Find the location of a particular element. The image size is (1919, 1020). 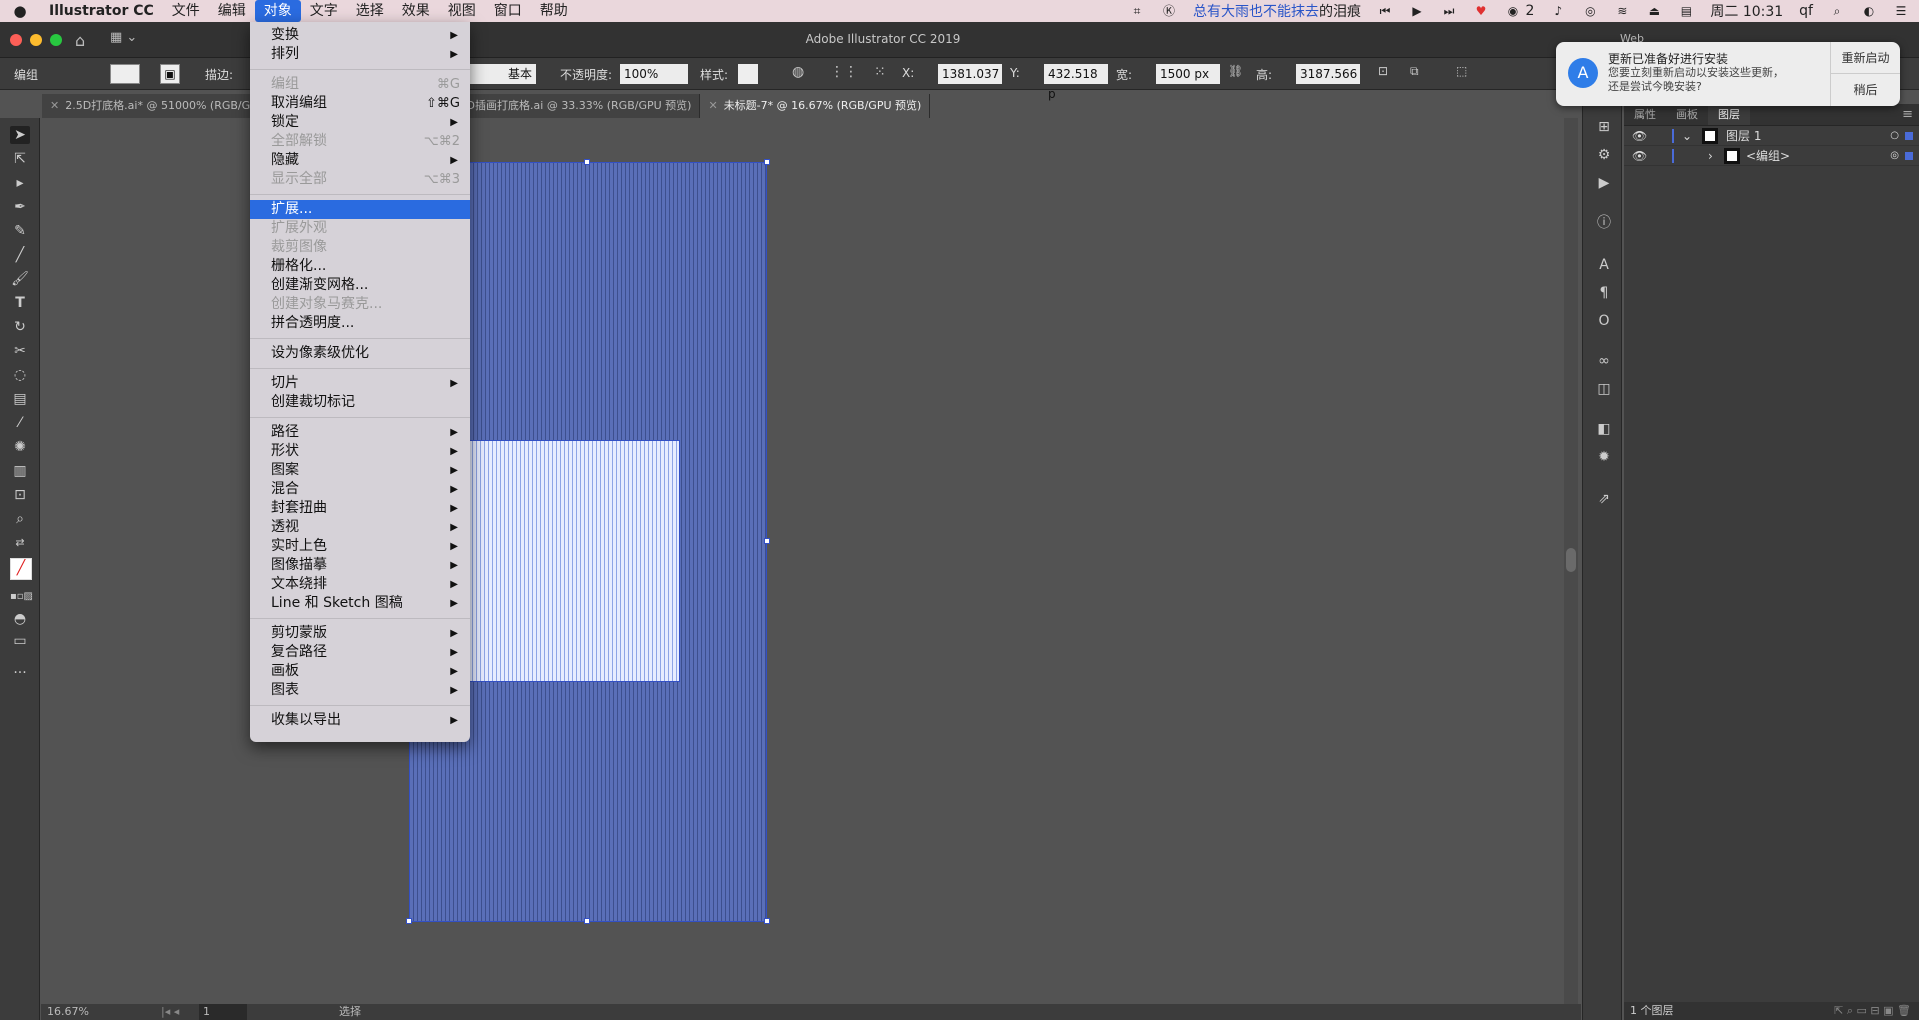

info-icon: ⓘ is located at coordinates (1604, 223).